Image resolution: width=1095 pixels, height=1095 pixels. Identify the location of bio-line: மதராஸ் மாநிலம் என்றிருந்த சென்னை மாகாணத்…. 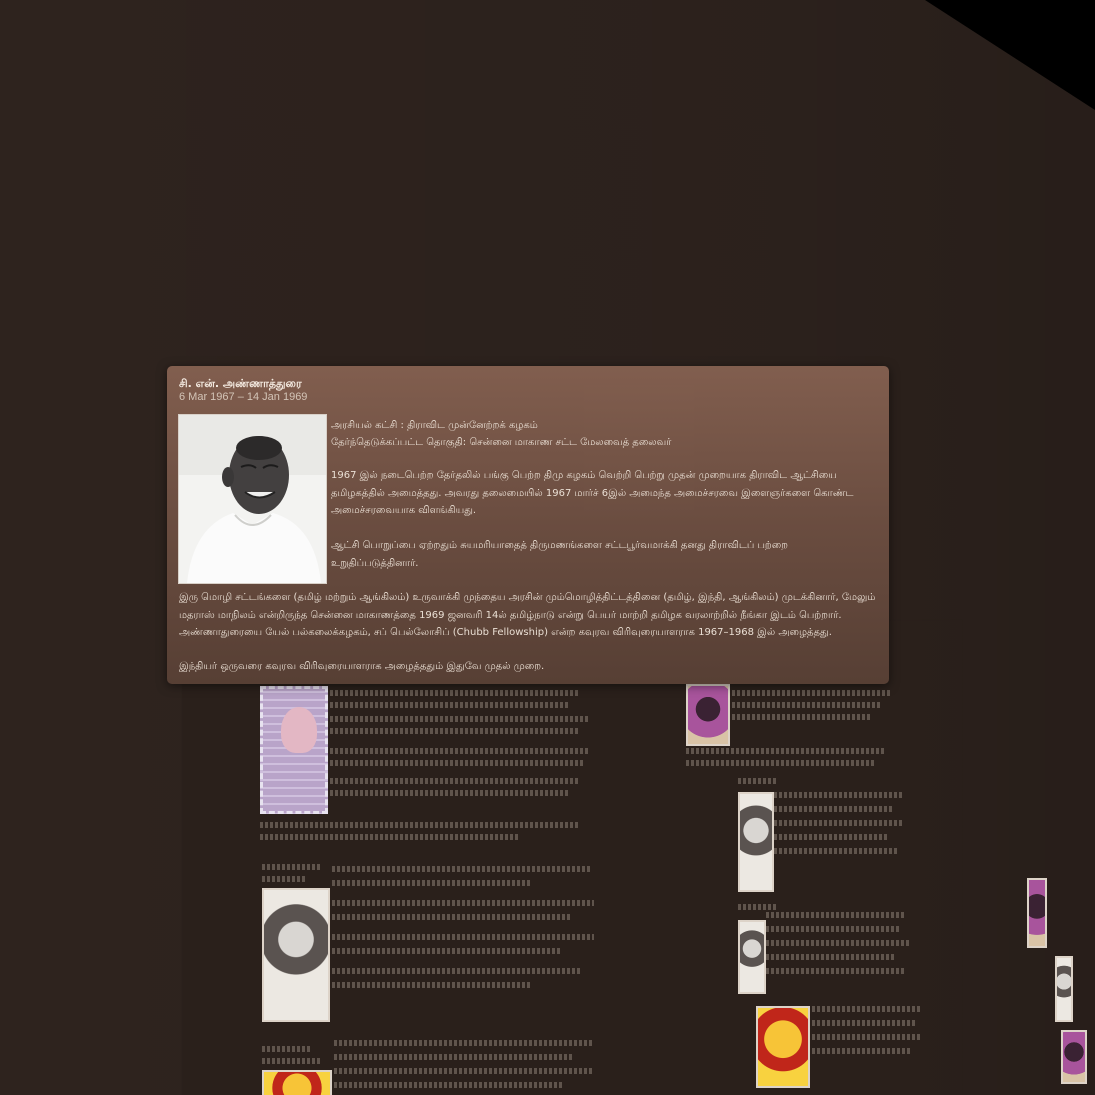
(510, 615).